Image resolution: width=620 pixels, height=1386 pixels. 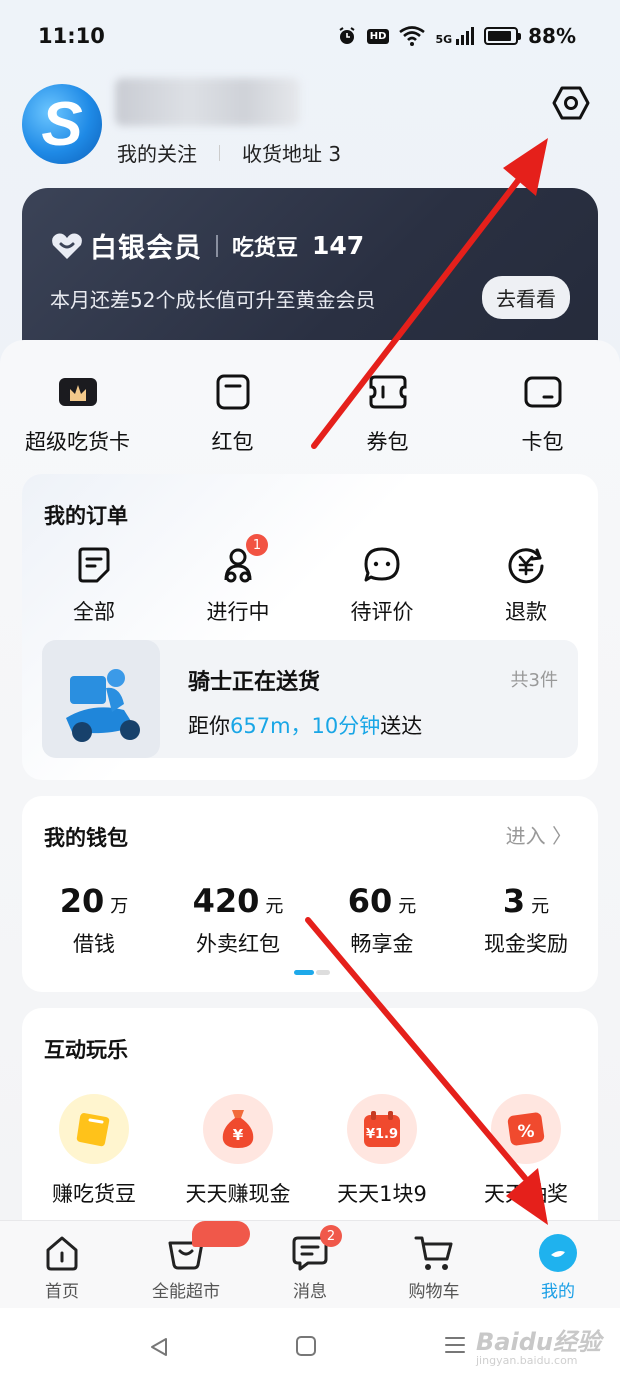 What do you see at coordinates (534, 680) in the screenshot?
I see `delivery-count: 共3件` at bounding box center [534, 680].